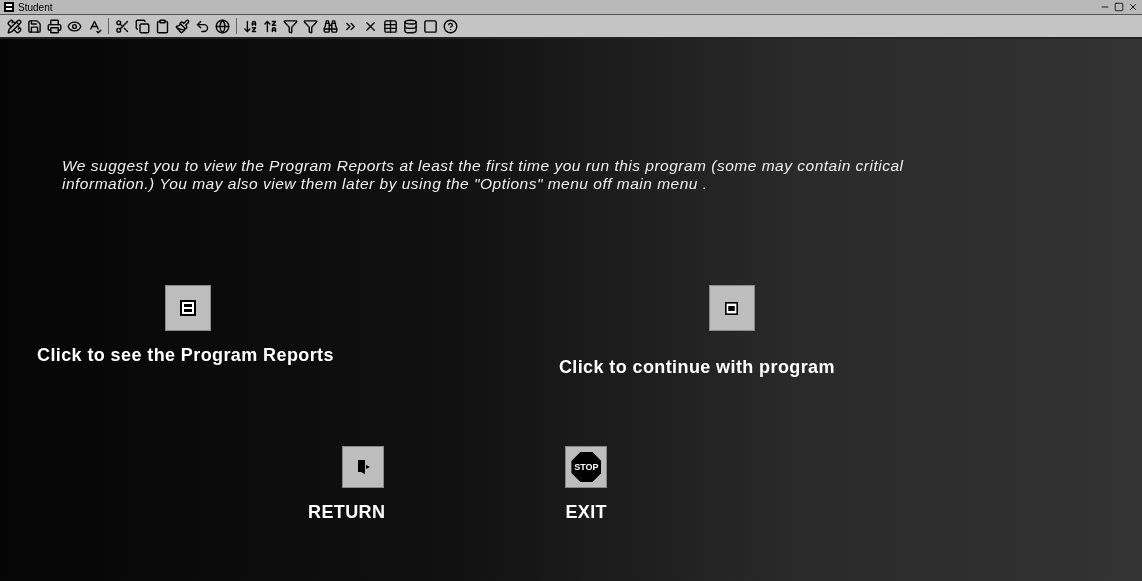  What do you see at coordinates (290, 26) in the screenshot?
I see `filter-by-selection-icon` at bounding box center [290, 26].